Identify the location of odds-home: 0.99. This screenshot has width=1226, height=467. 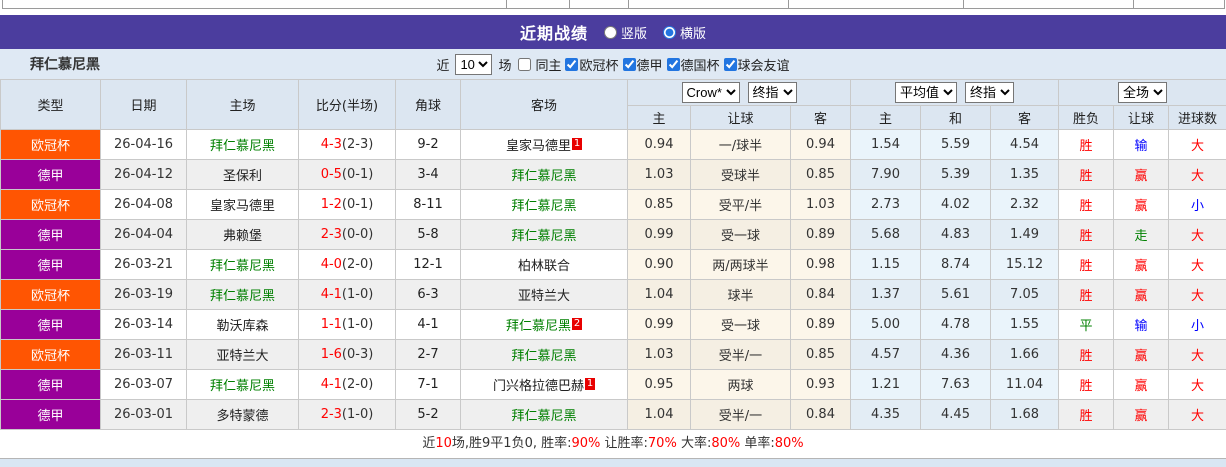
(659, 324).